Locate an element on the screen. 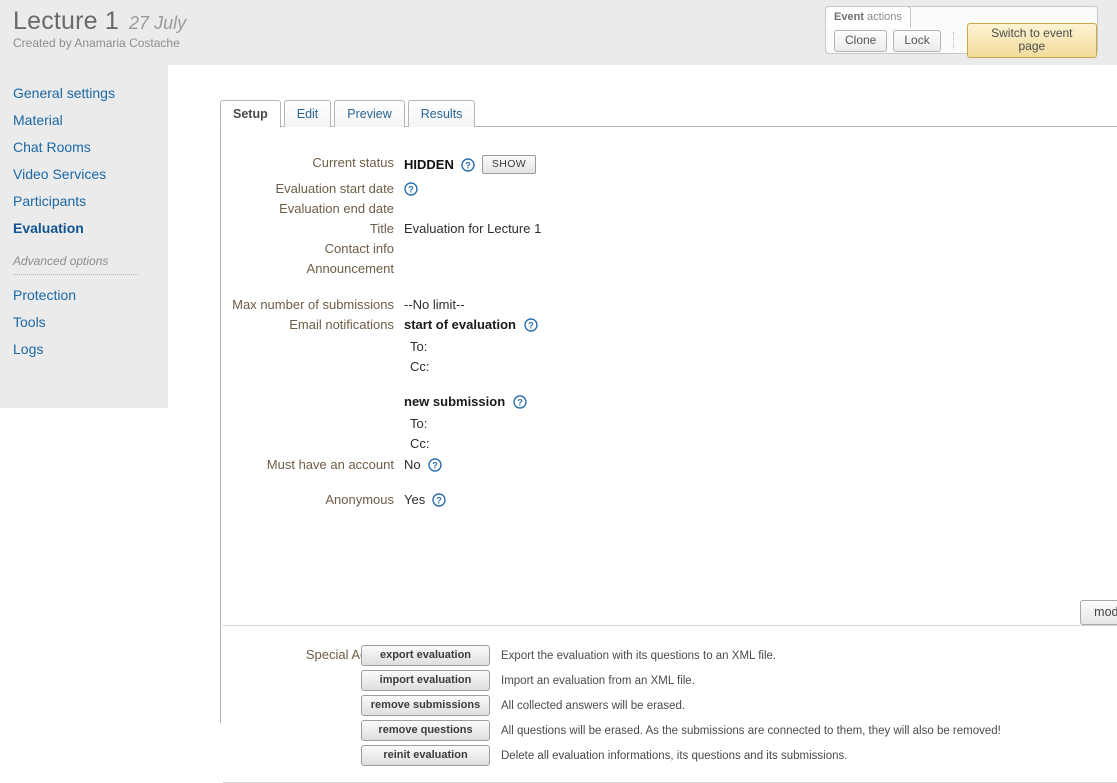  event-title: Lecture 1 is located at coordinates (66, 21).